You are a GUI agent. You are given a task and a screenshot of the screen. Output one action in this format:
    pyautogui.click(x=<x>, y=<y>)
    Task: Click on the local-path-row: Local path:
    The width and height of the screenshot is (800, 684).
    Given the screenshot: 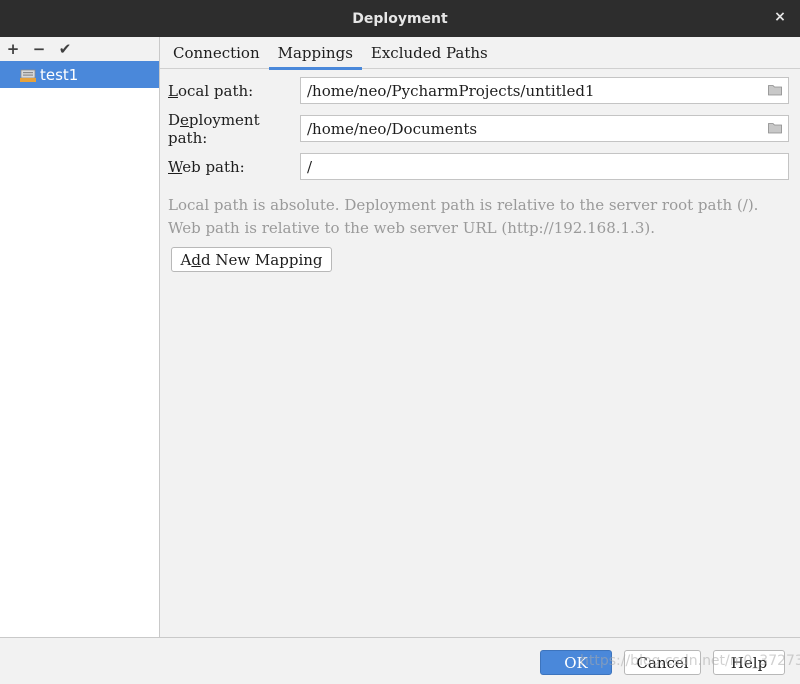 What is the action you would take?
    pyautogui.click(x=234, y=91)
    